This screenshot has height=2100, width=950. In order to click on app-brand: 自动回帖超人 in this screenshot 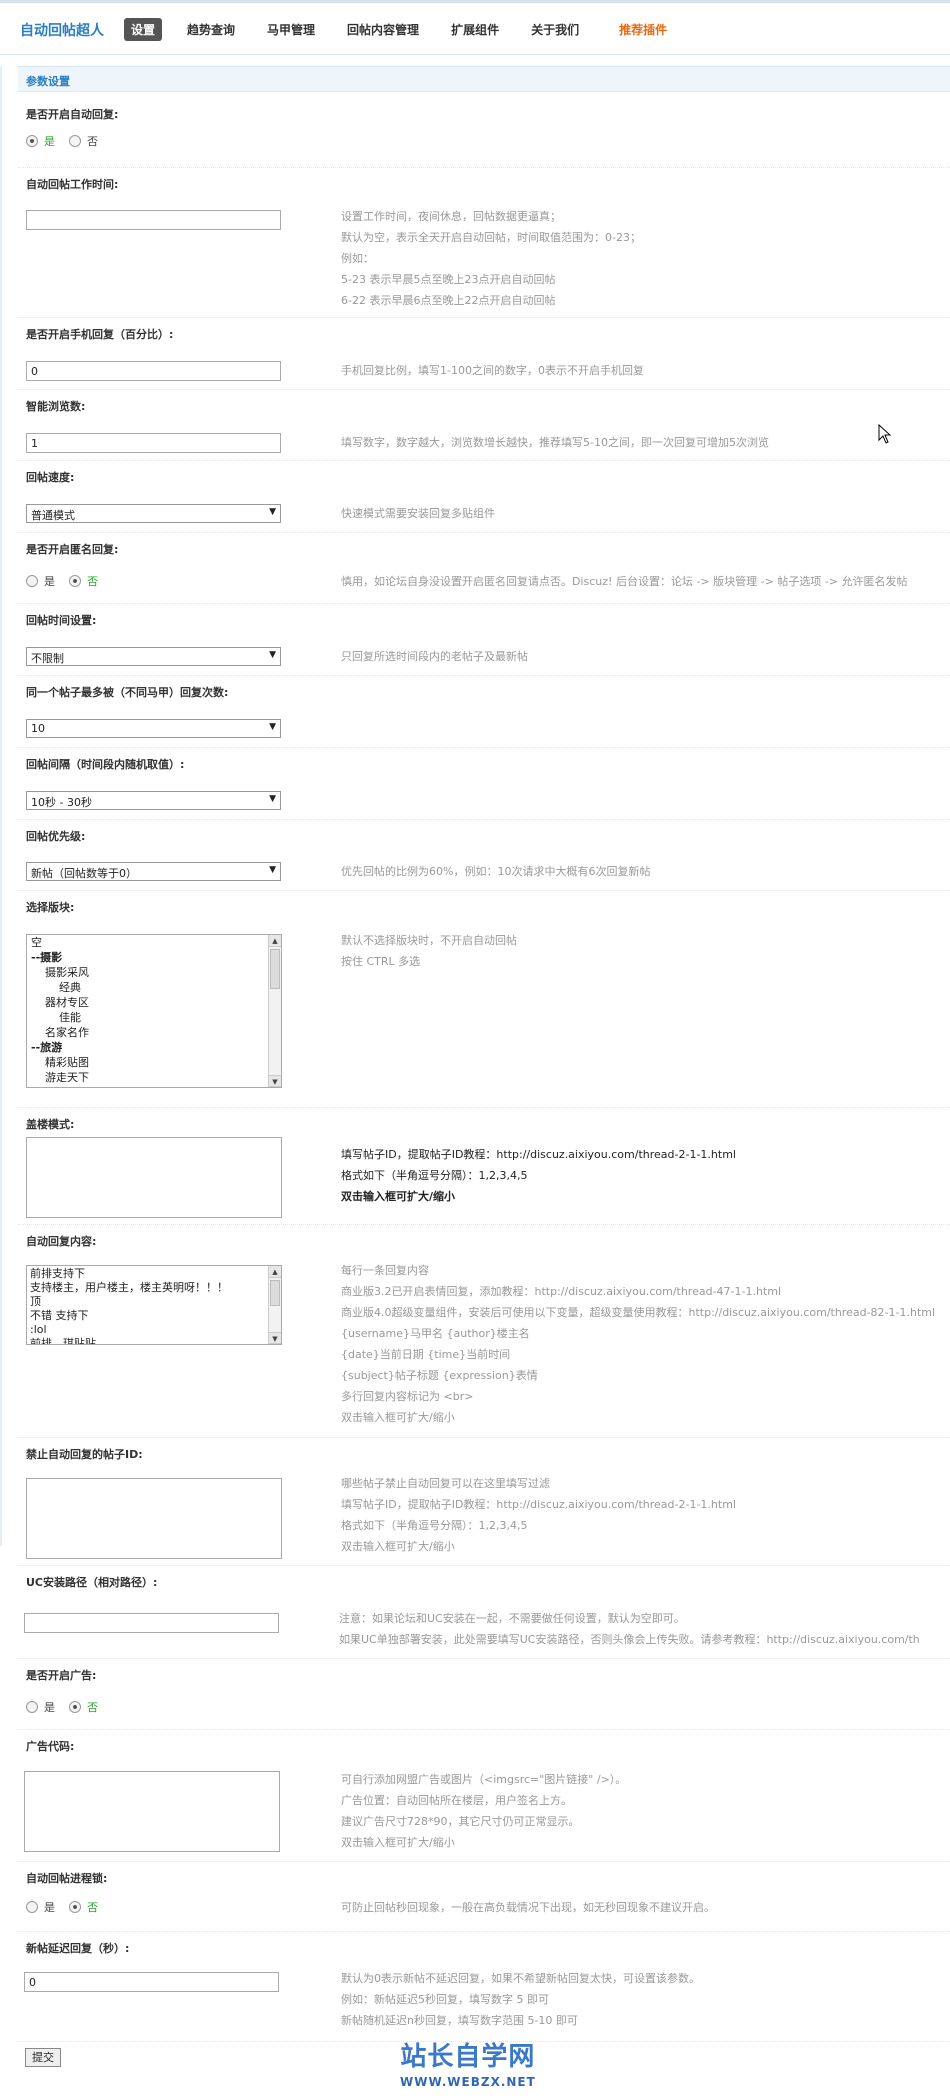, I will do `click(62, 30)`.